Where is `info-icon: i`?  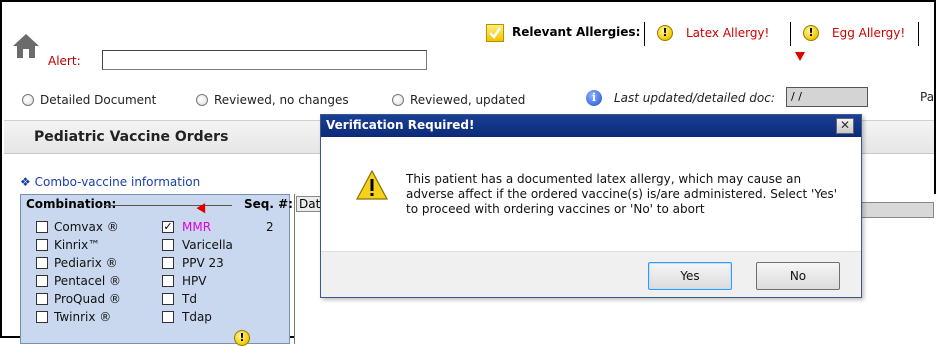 info-icon: i is located at coordinates (594, 98).